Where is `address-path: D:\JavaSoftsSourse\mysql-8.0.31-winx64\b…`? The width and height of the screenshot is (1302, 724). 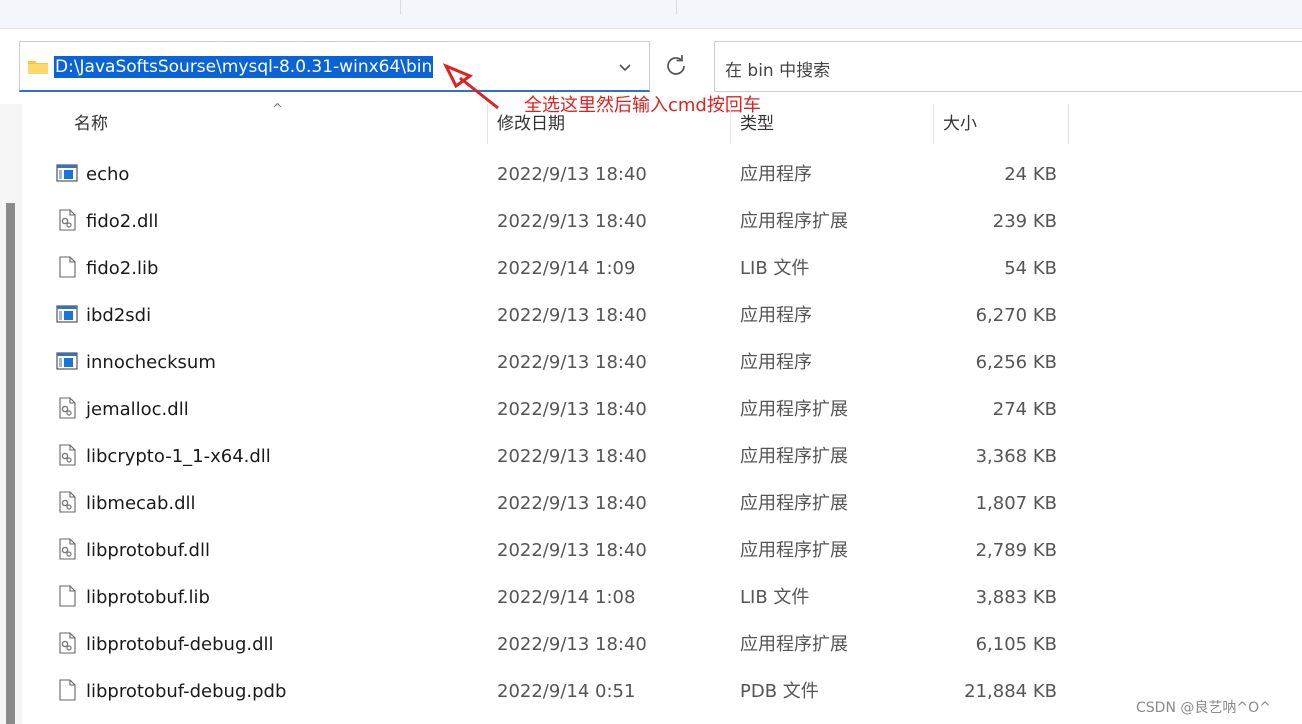 address-path: D:\JavaSoftsSourse\mysql-8.0.31-winx64\b… is located at coordinates (244, 67).